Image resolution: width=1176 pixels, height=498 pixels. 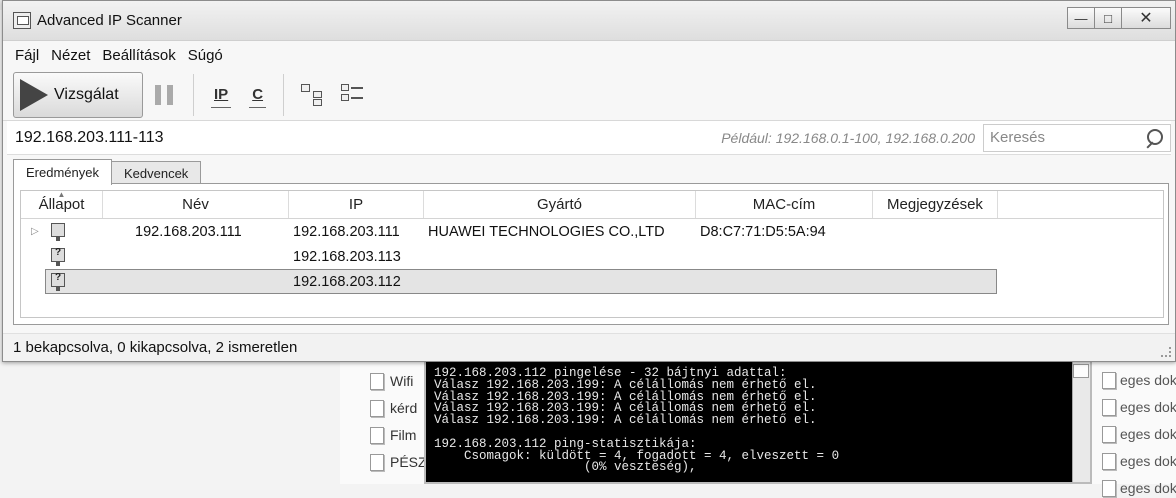 What do you see at coordinates (346, 231) in the screenshot?
I see `ip-cell: 192.168.203.111` at bounding box center [346, 231].